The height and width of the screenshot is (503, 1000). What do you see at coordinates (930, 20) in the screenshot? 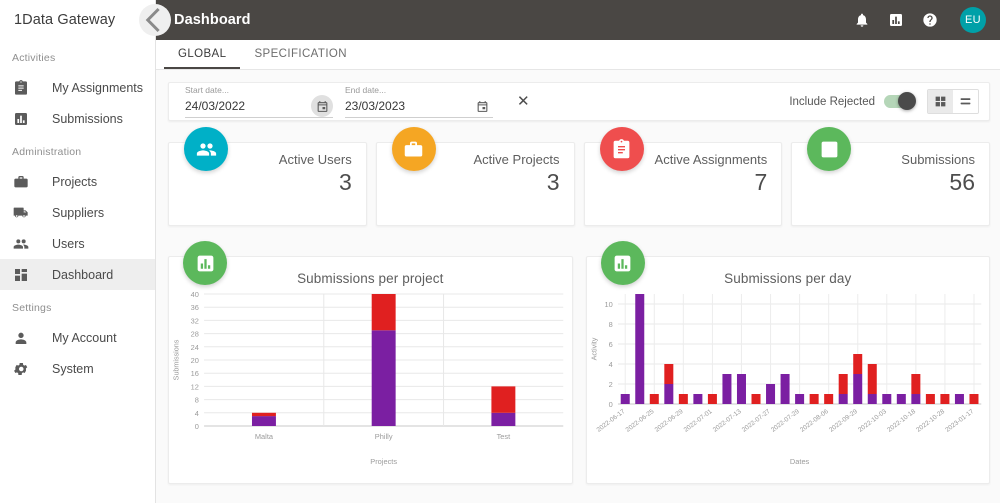
I see `help-icon` at bounding box center [930, 20].